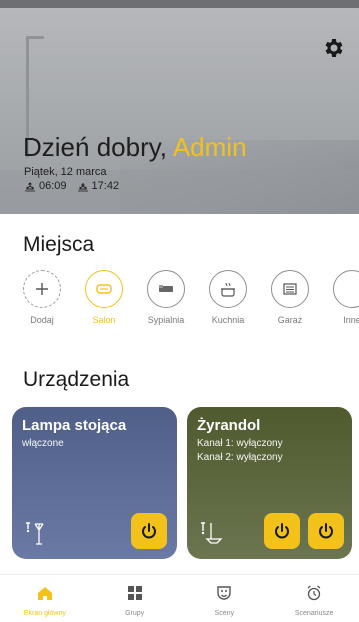 This screenshot has height=622, width=359. Describe the element at coordinates (43, 443) in the screenshot. I see `device-status: włączone` at that location.